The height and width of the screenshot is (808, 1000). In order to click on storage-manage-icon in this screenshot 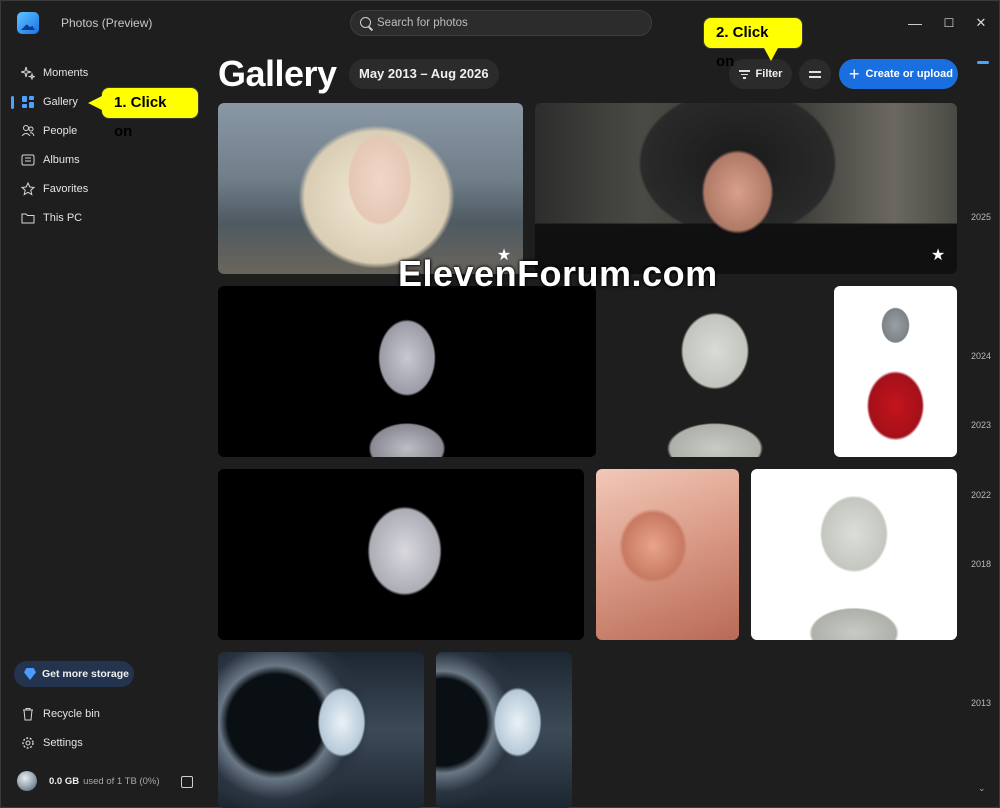, I will do `click(187, 782)`.